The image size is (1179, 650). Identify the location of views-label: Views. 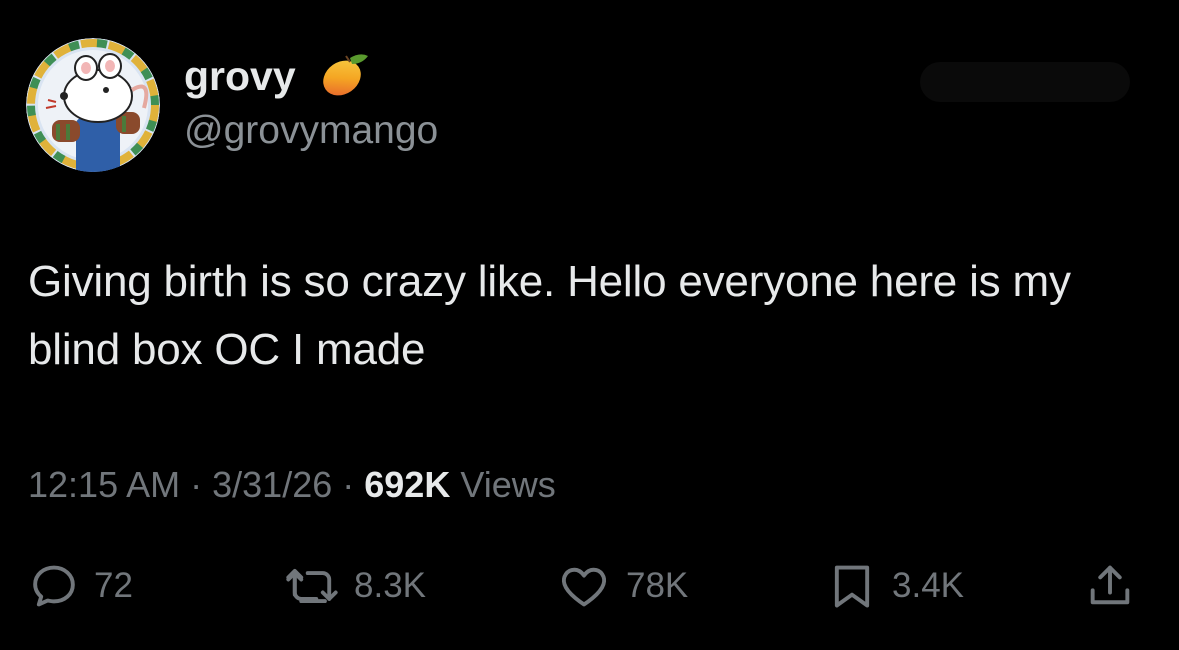
(508, 484).